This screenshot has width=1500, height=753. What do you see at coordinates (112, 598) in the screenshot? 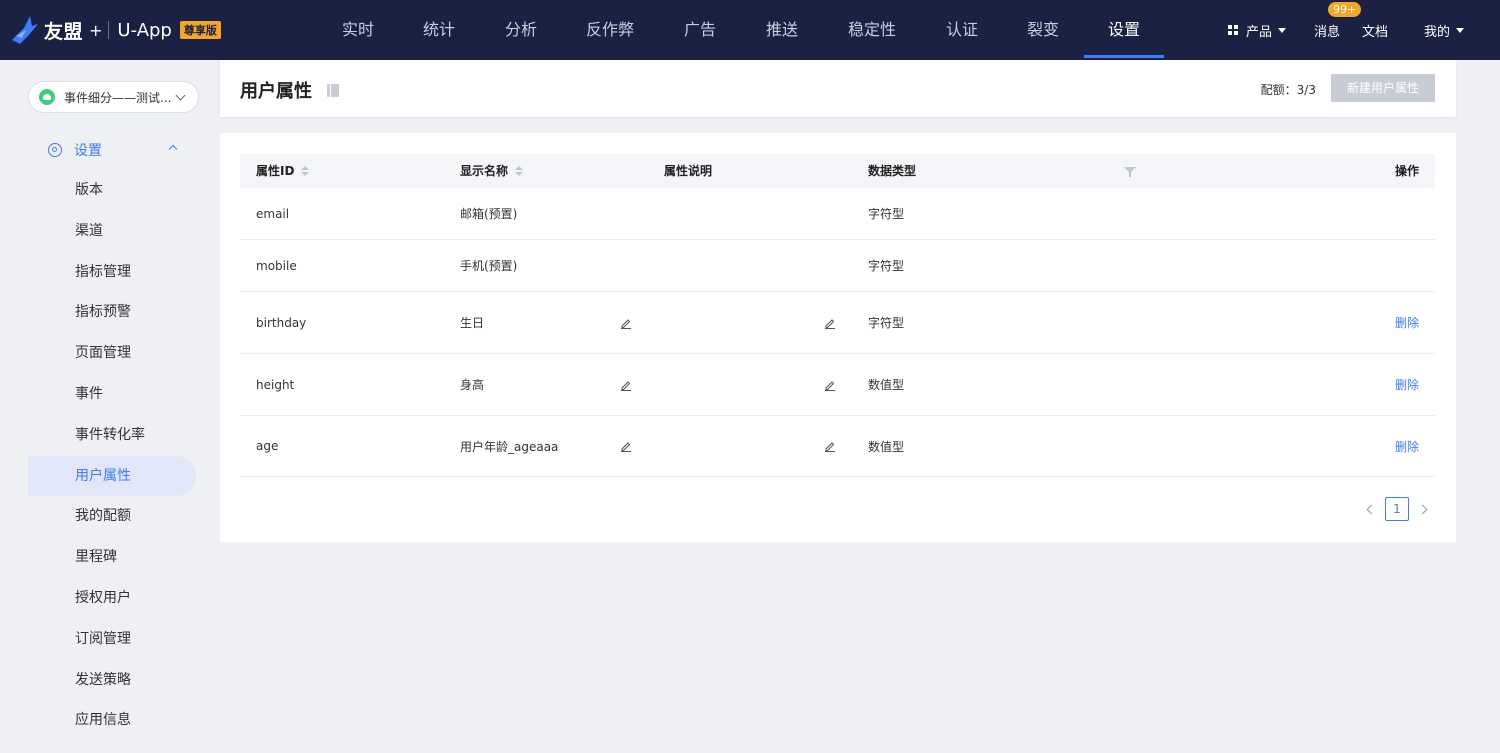
I see `sidebar-item-authorized-users: 授权用户` at bounding box center [112, 598].